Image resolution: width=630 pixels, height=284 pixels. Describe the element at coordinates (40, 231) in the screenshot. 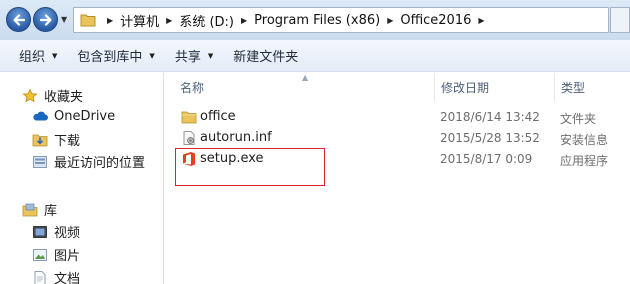

I see `video-icon` at that location.